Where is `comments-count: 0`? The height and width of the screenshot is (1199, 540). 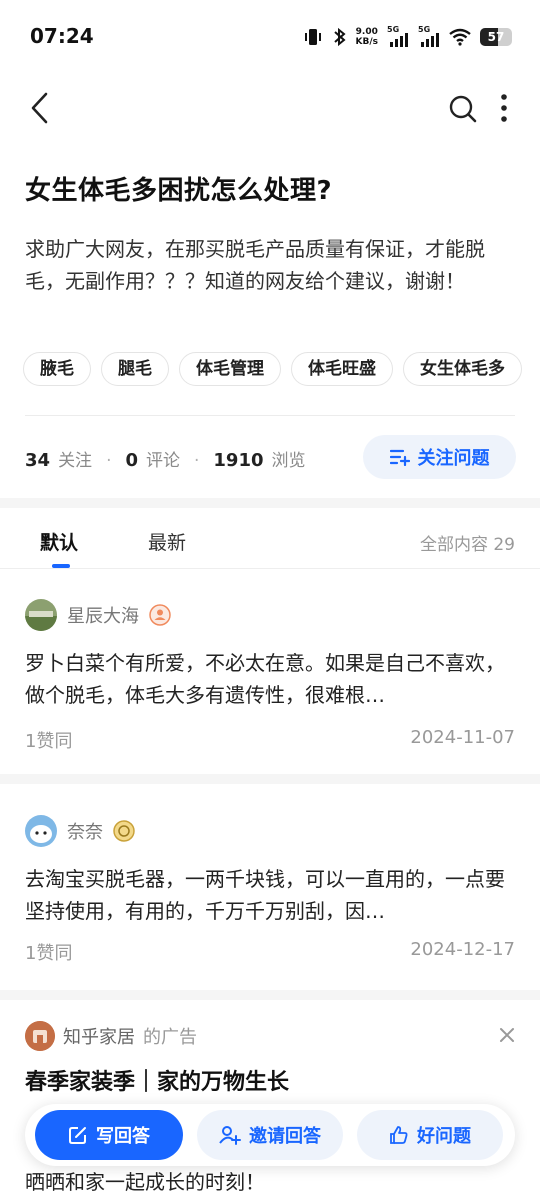 comments-count: 0 is located at coordinates (131, 460).